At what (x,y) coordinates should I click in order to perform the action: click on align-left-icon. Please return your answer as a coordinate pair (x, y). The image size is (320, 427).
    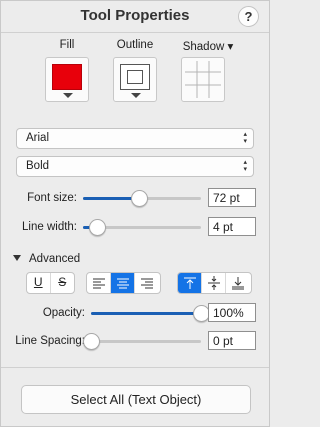
    Looking at the image, I should click on (99, 283).